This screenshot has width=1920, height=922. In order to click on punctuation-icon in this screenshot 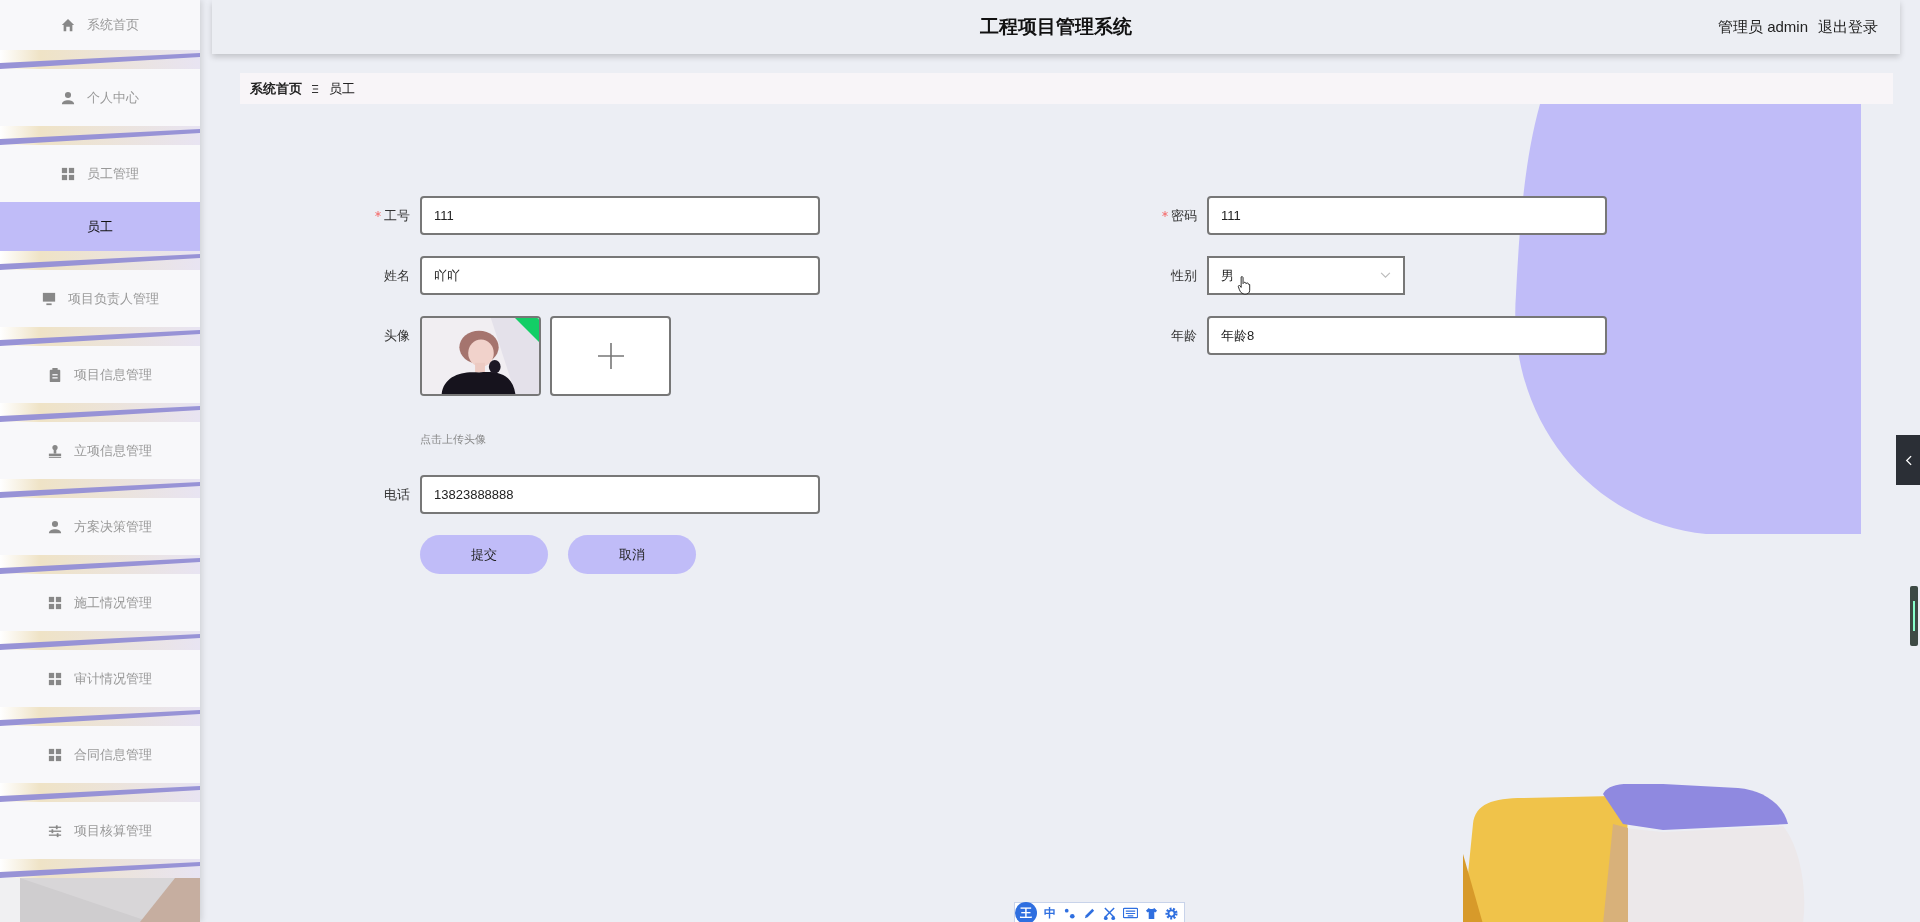, I will do `click(1069, 913)`.